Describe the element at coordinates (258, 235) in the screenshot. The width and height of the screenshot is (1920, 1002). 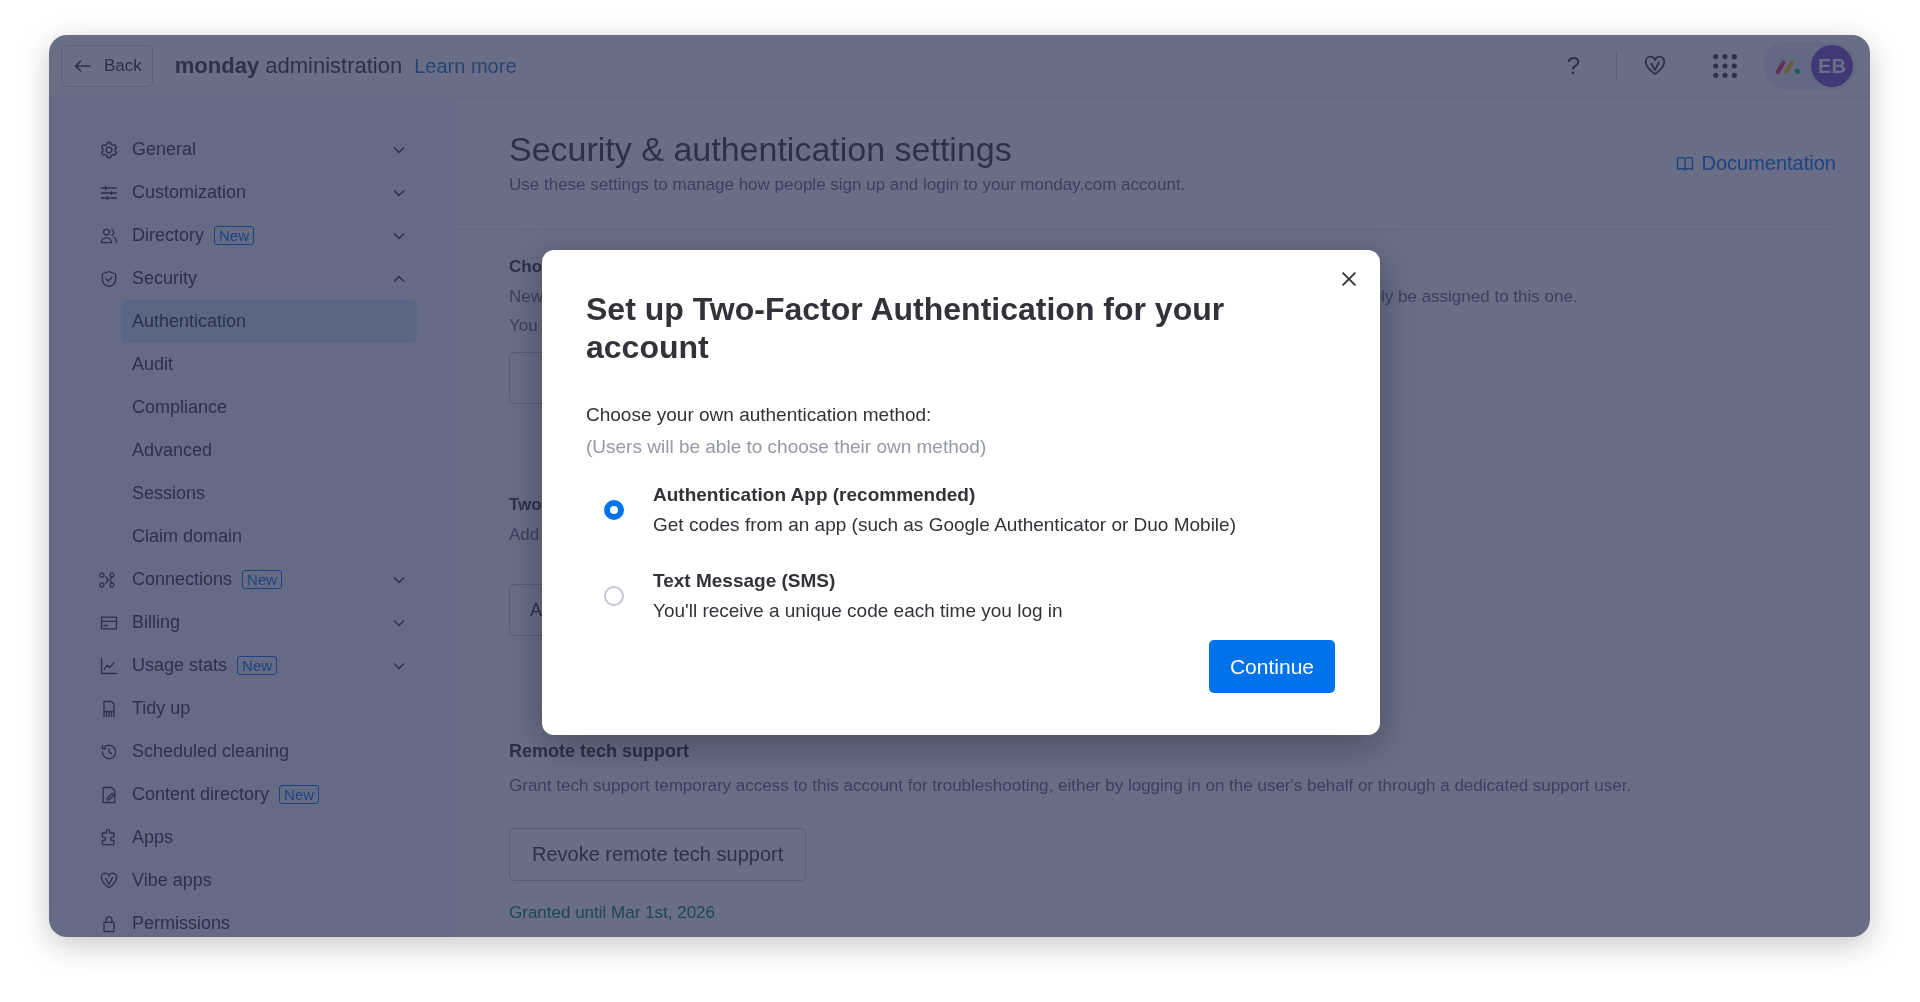
I see `sidebar-item: Directory New` at that location.